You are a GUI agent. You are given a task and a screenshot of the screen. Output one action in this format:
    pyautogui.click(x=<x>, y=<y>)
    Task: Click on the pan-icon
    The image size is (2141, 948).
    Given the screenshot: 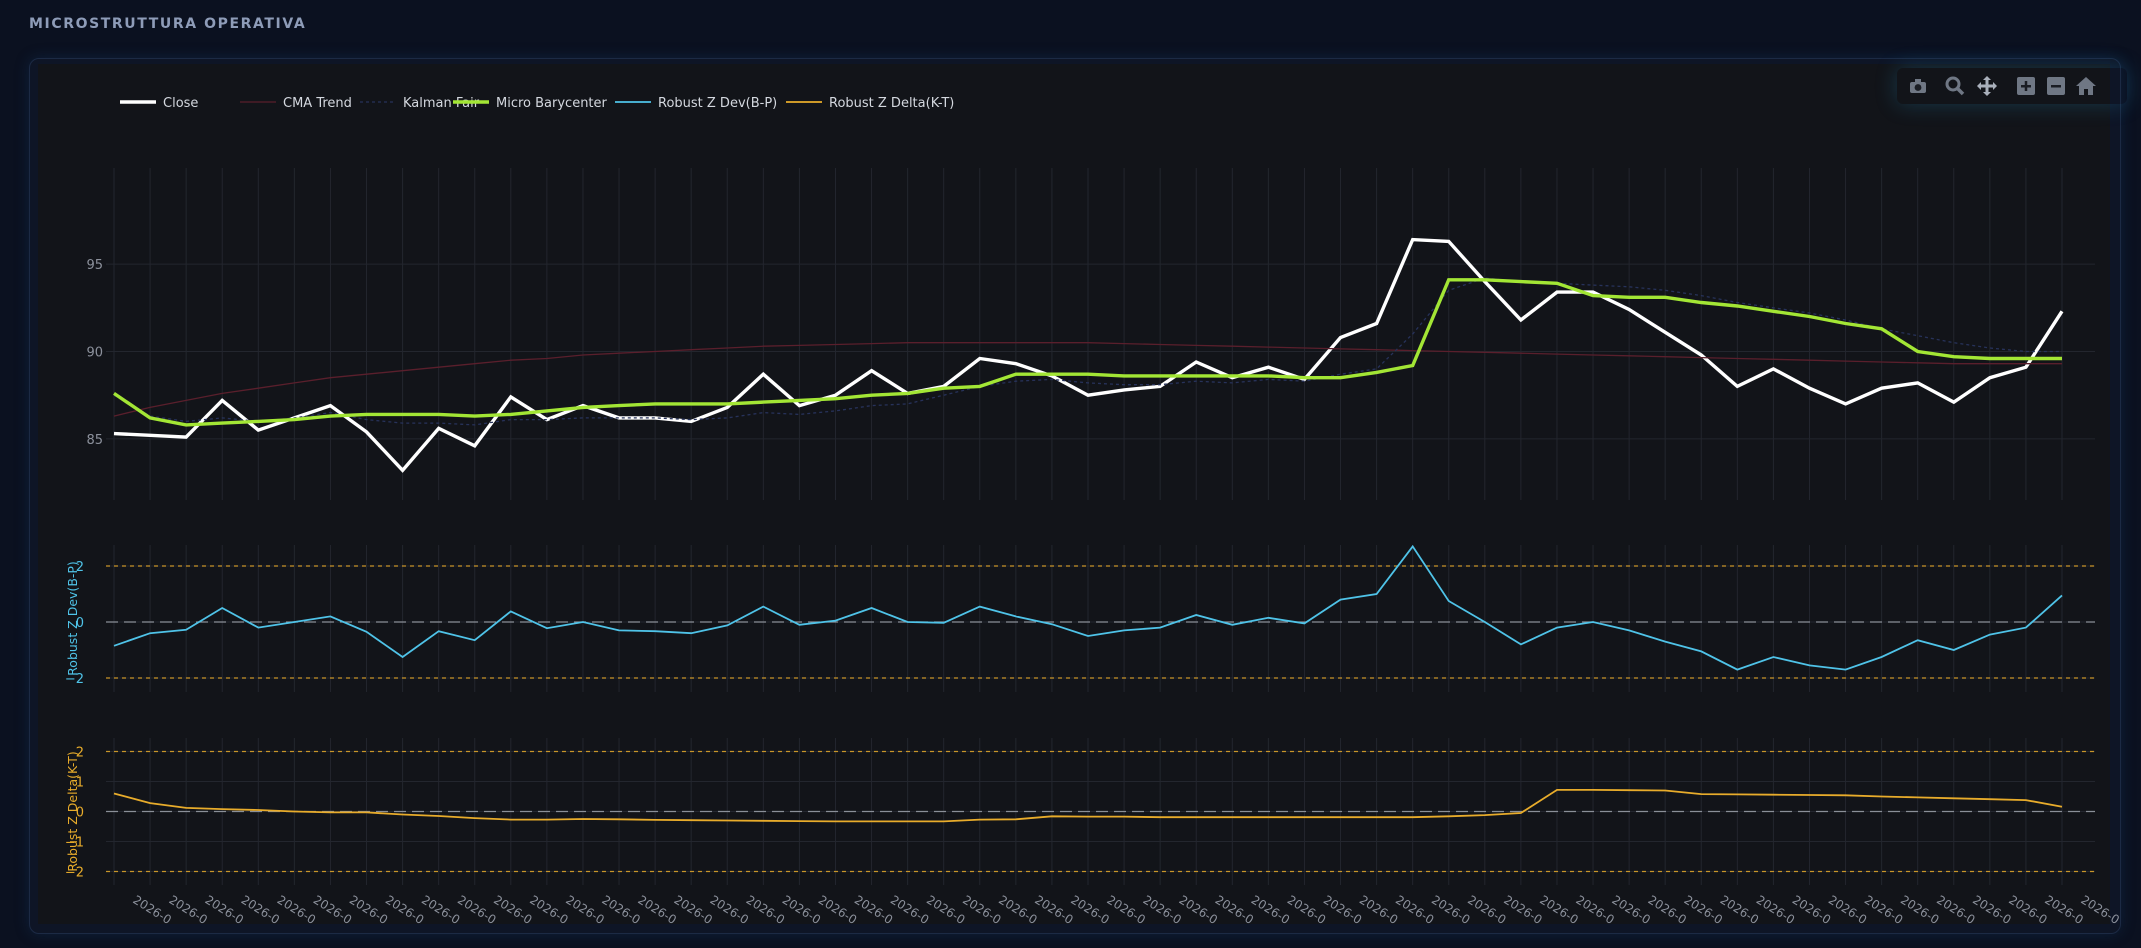 What is the action you would take?
    pyautogui.click(x=1987, y=86)
    